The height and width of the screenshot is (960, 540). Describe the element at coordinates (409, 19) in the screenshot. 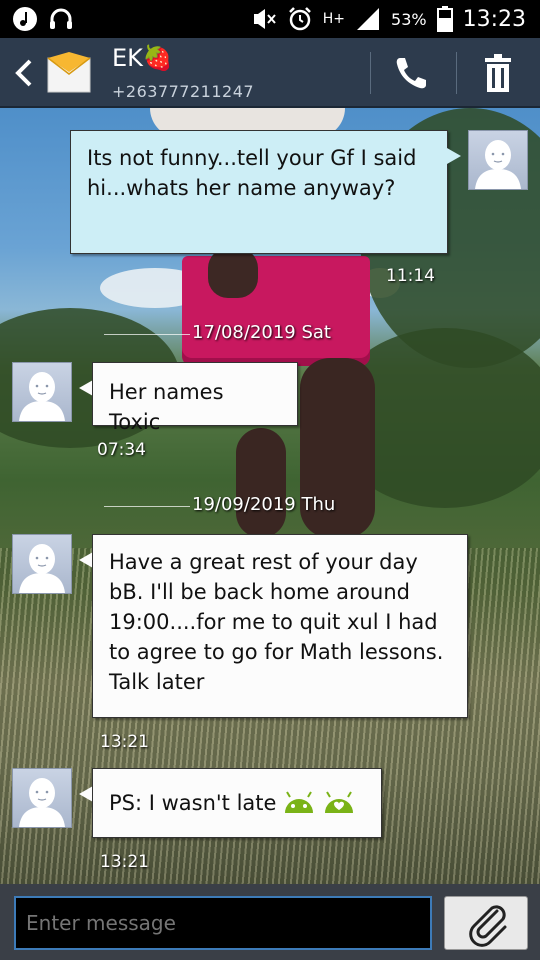

I see `battery-percent: 53%` at that location.